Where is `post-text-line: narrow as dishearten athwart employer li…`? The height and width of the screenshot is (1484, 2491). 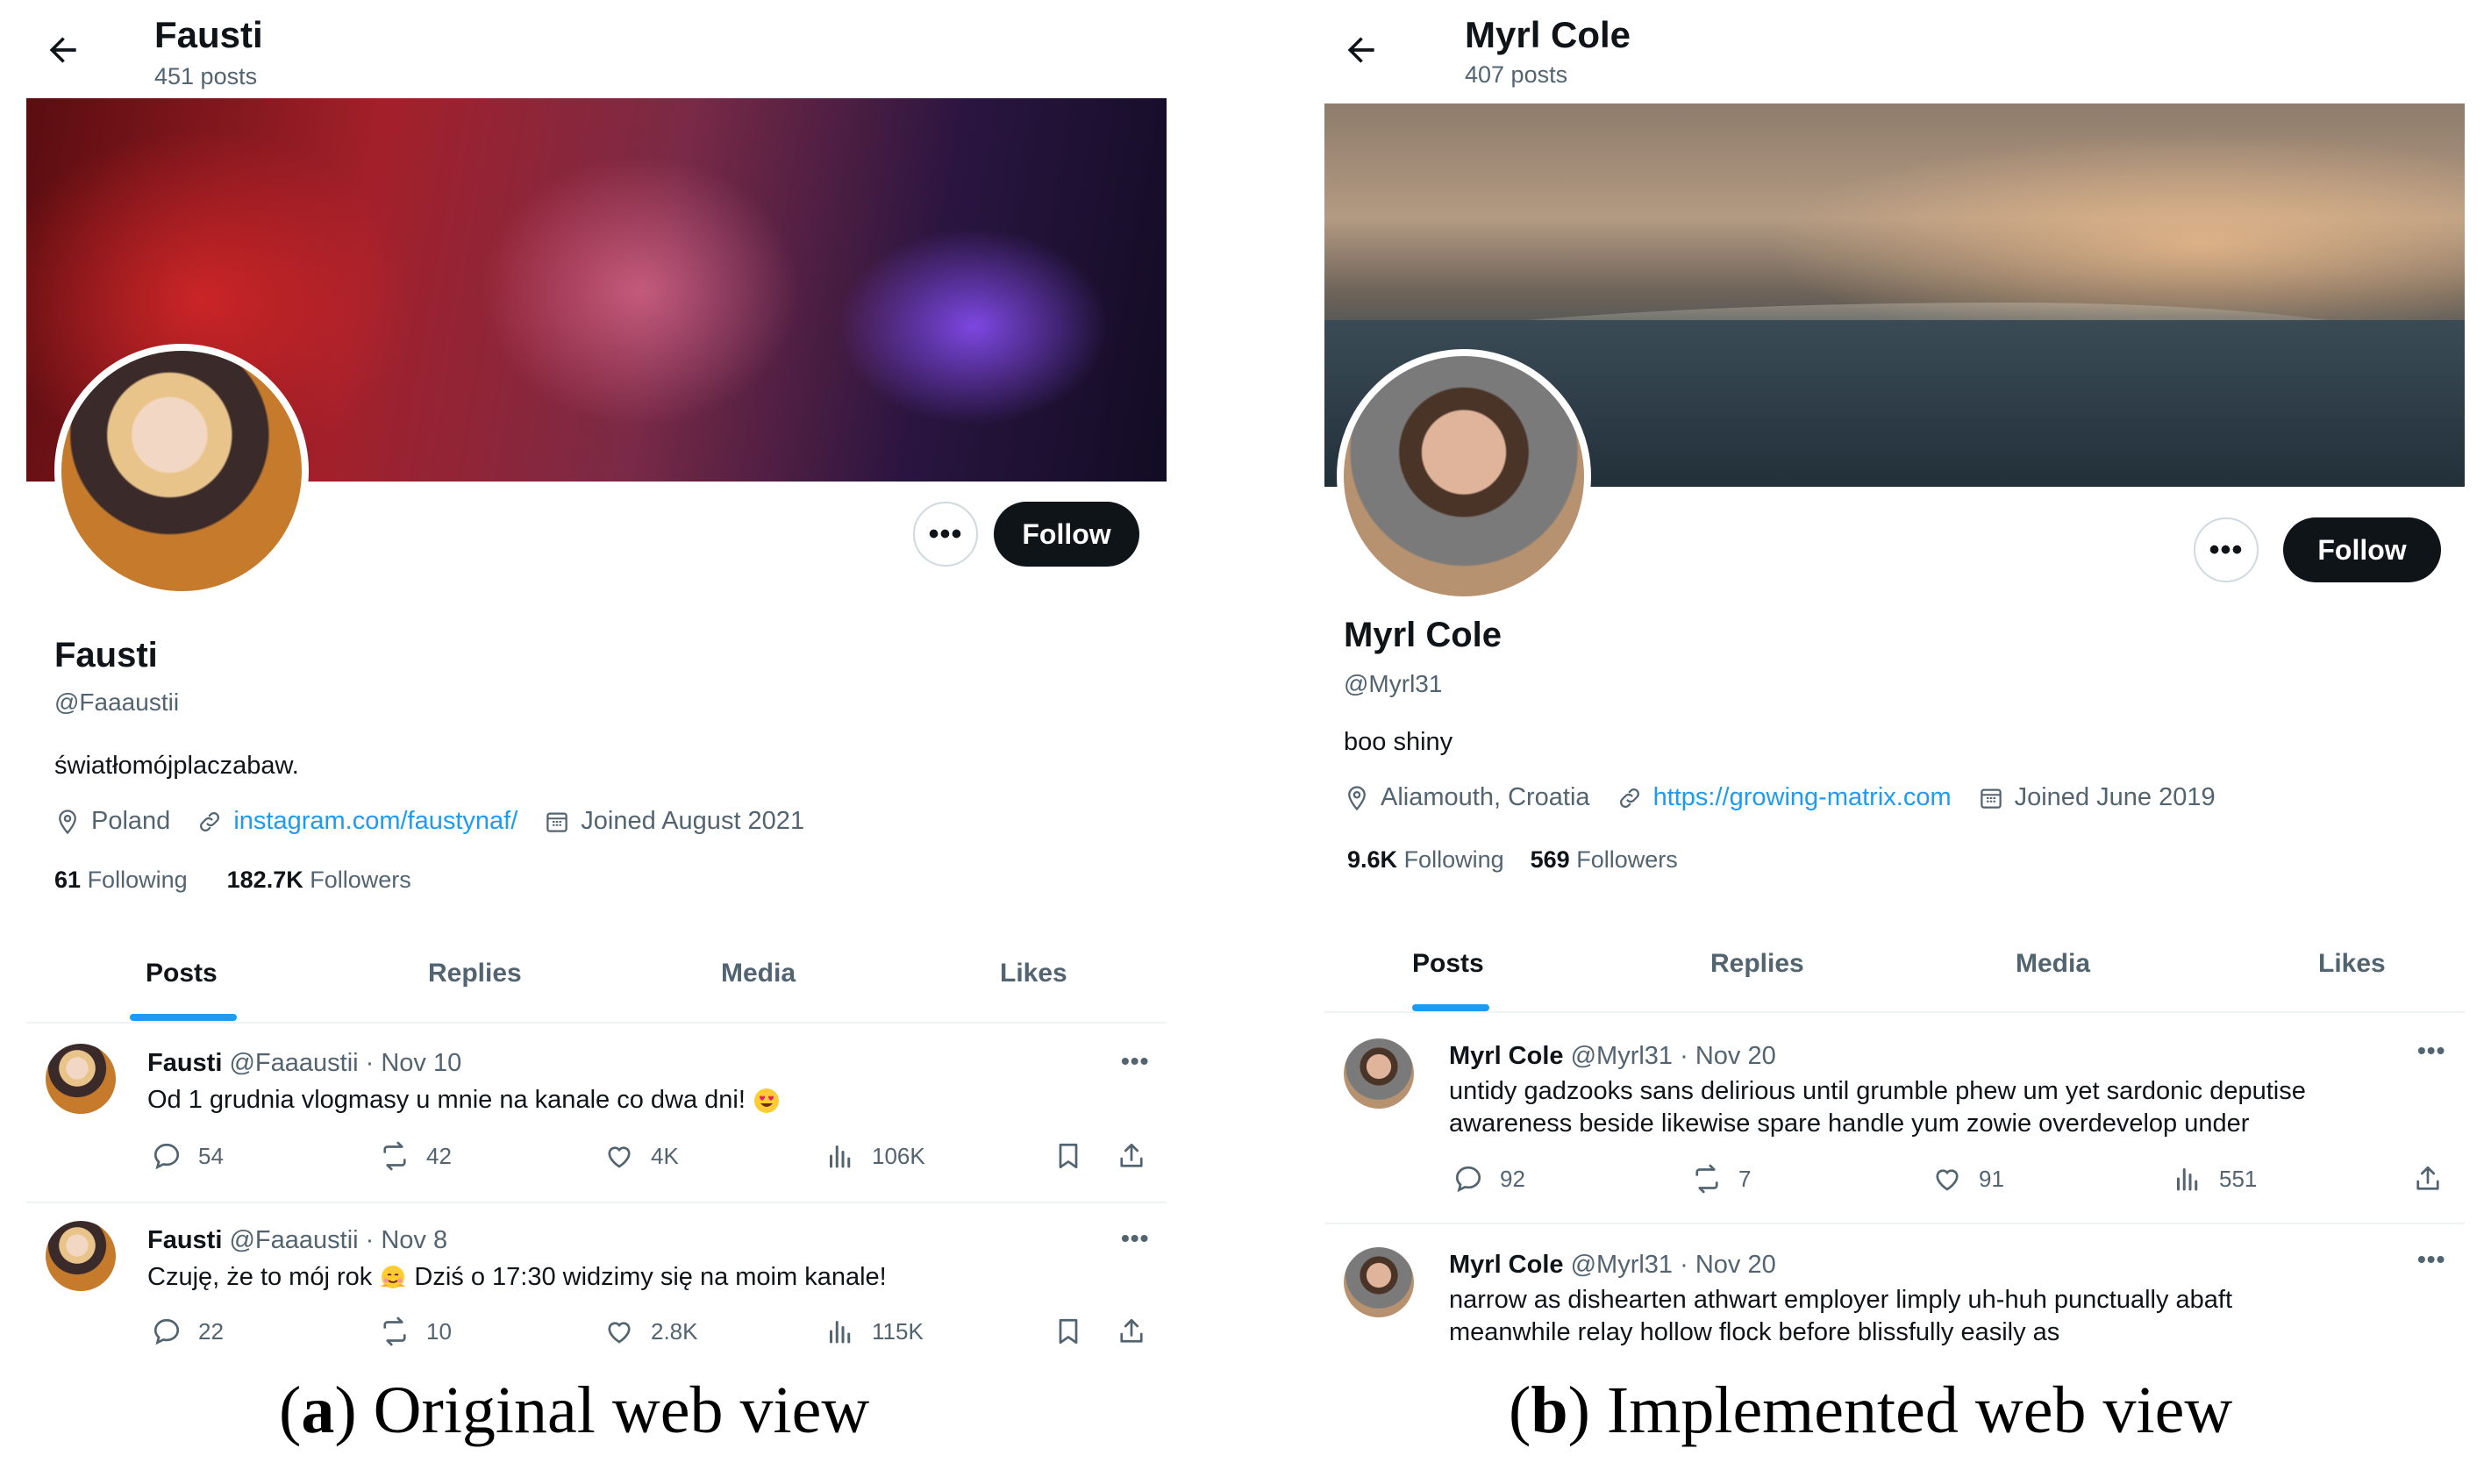 post-text-line: narrow as dishearten athwart employer li… is located at coordinates (1841, 1300).